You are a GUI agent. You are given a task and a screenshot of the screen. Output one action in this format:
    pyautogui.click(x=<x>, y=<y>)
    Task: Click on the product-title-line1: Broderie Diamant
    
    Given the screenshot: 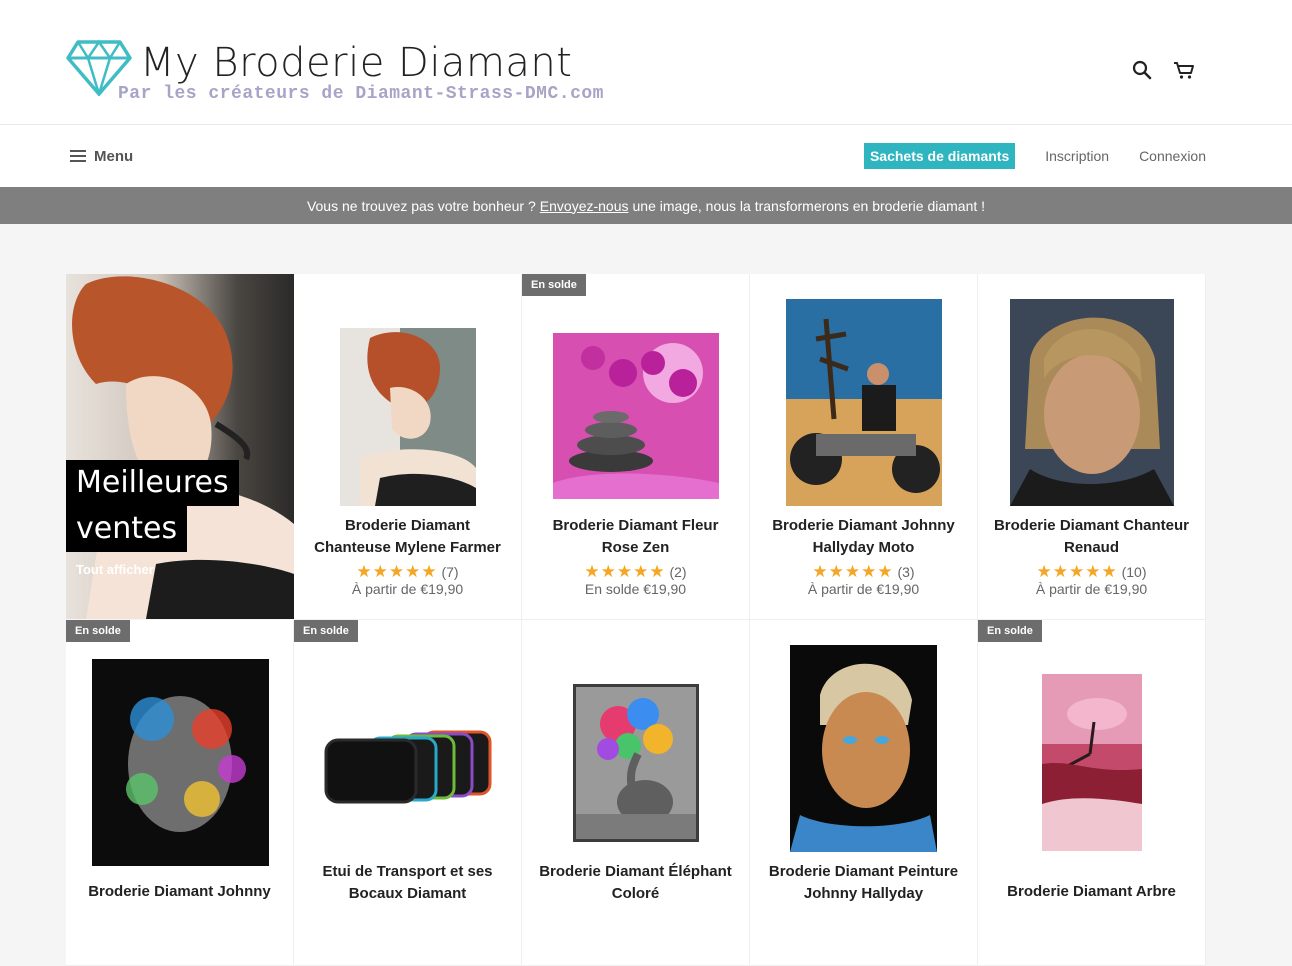 What is the action you would take?
    pyautogui.click(x=407, y=525)
    